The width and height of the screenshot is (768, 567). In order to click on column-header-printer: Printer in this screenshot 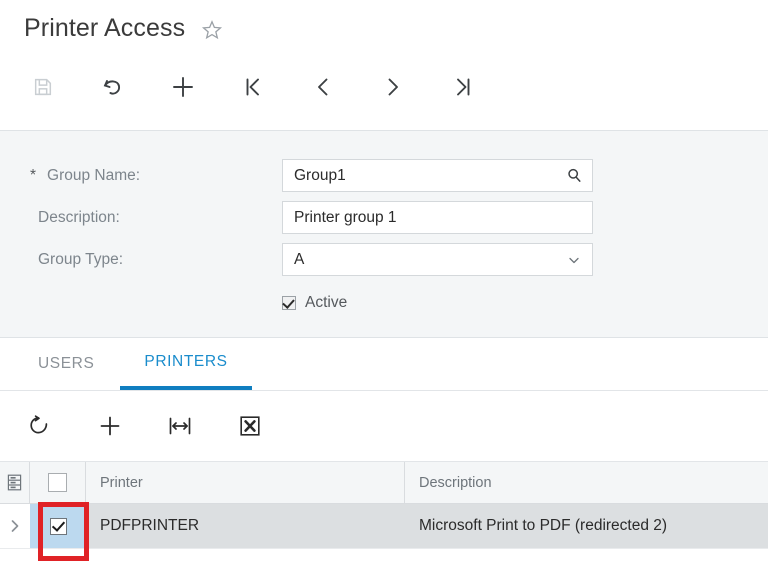, I will do `click(245, 482)`.